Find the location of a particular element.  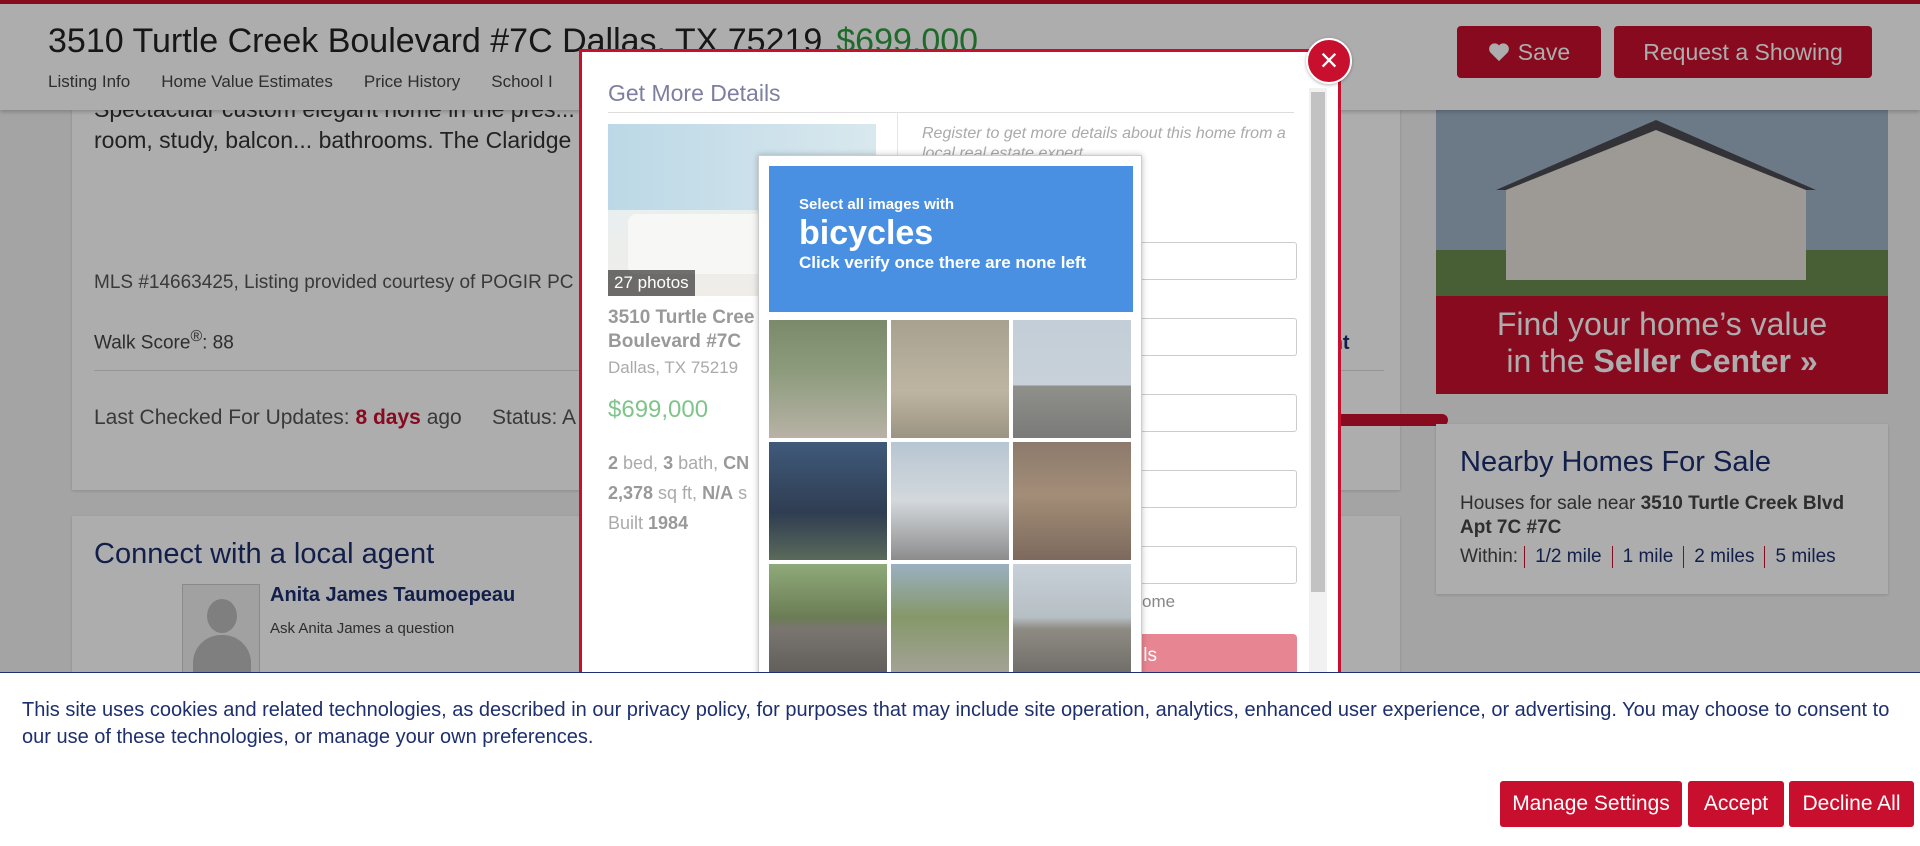

captcha-tile-cyclist is located at coordinates (828, 501).